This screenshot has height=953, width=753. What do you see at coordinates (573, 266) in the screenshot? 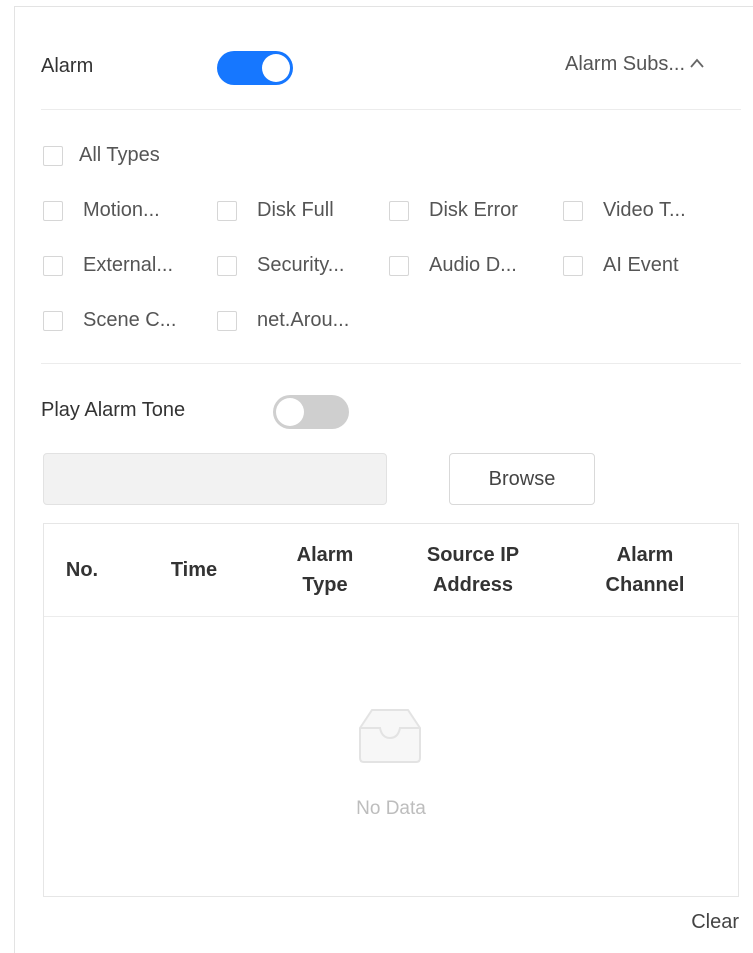
I see `type-checkbox-ai-event` at bounding box center [573, 266].